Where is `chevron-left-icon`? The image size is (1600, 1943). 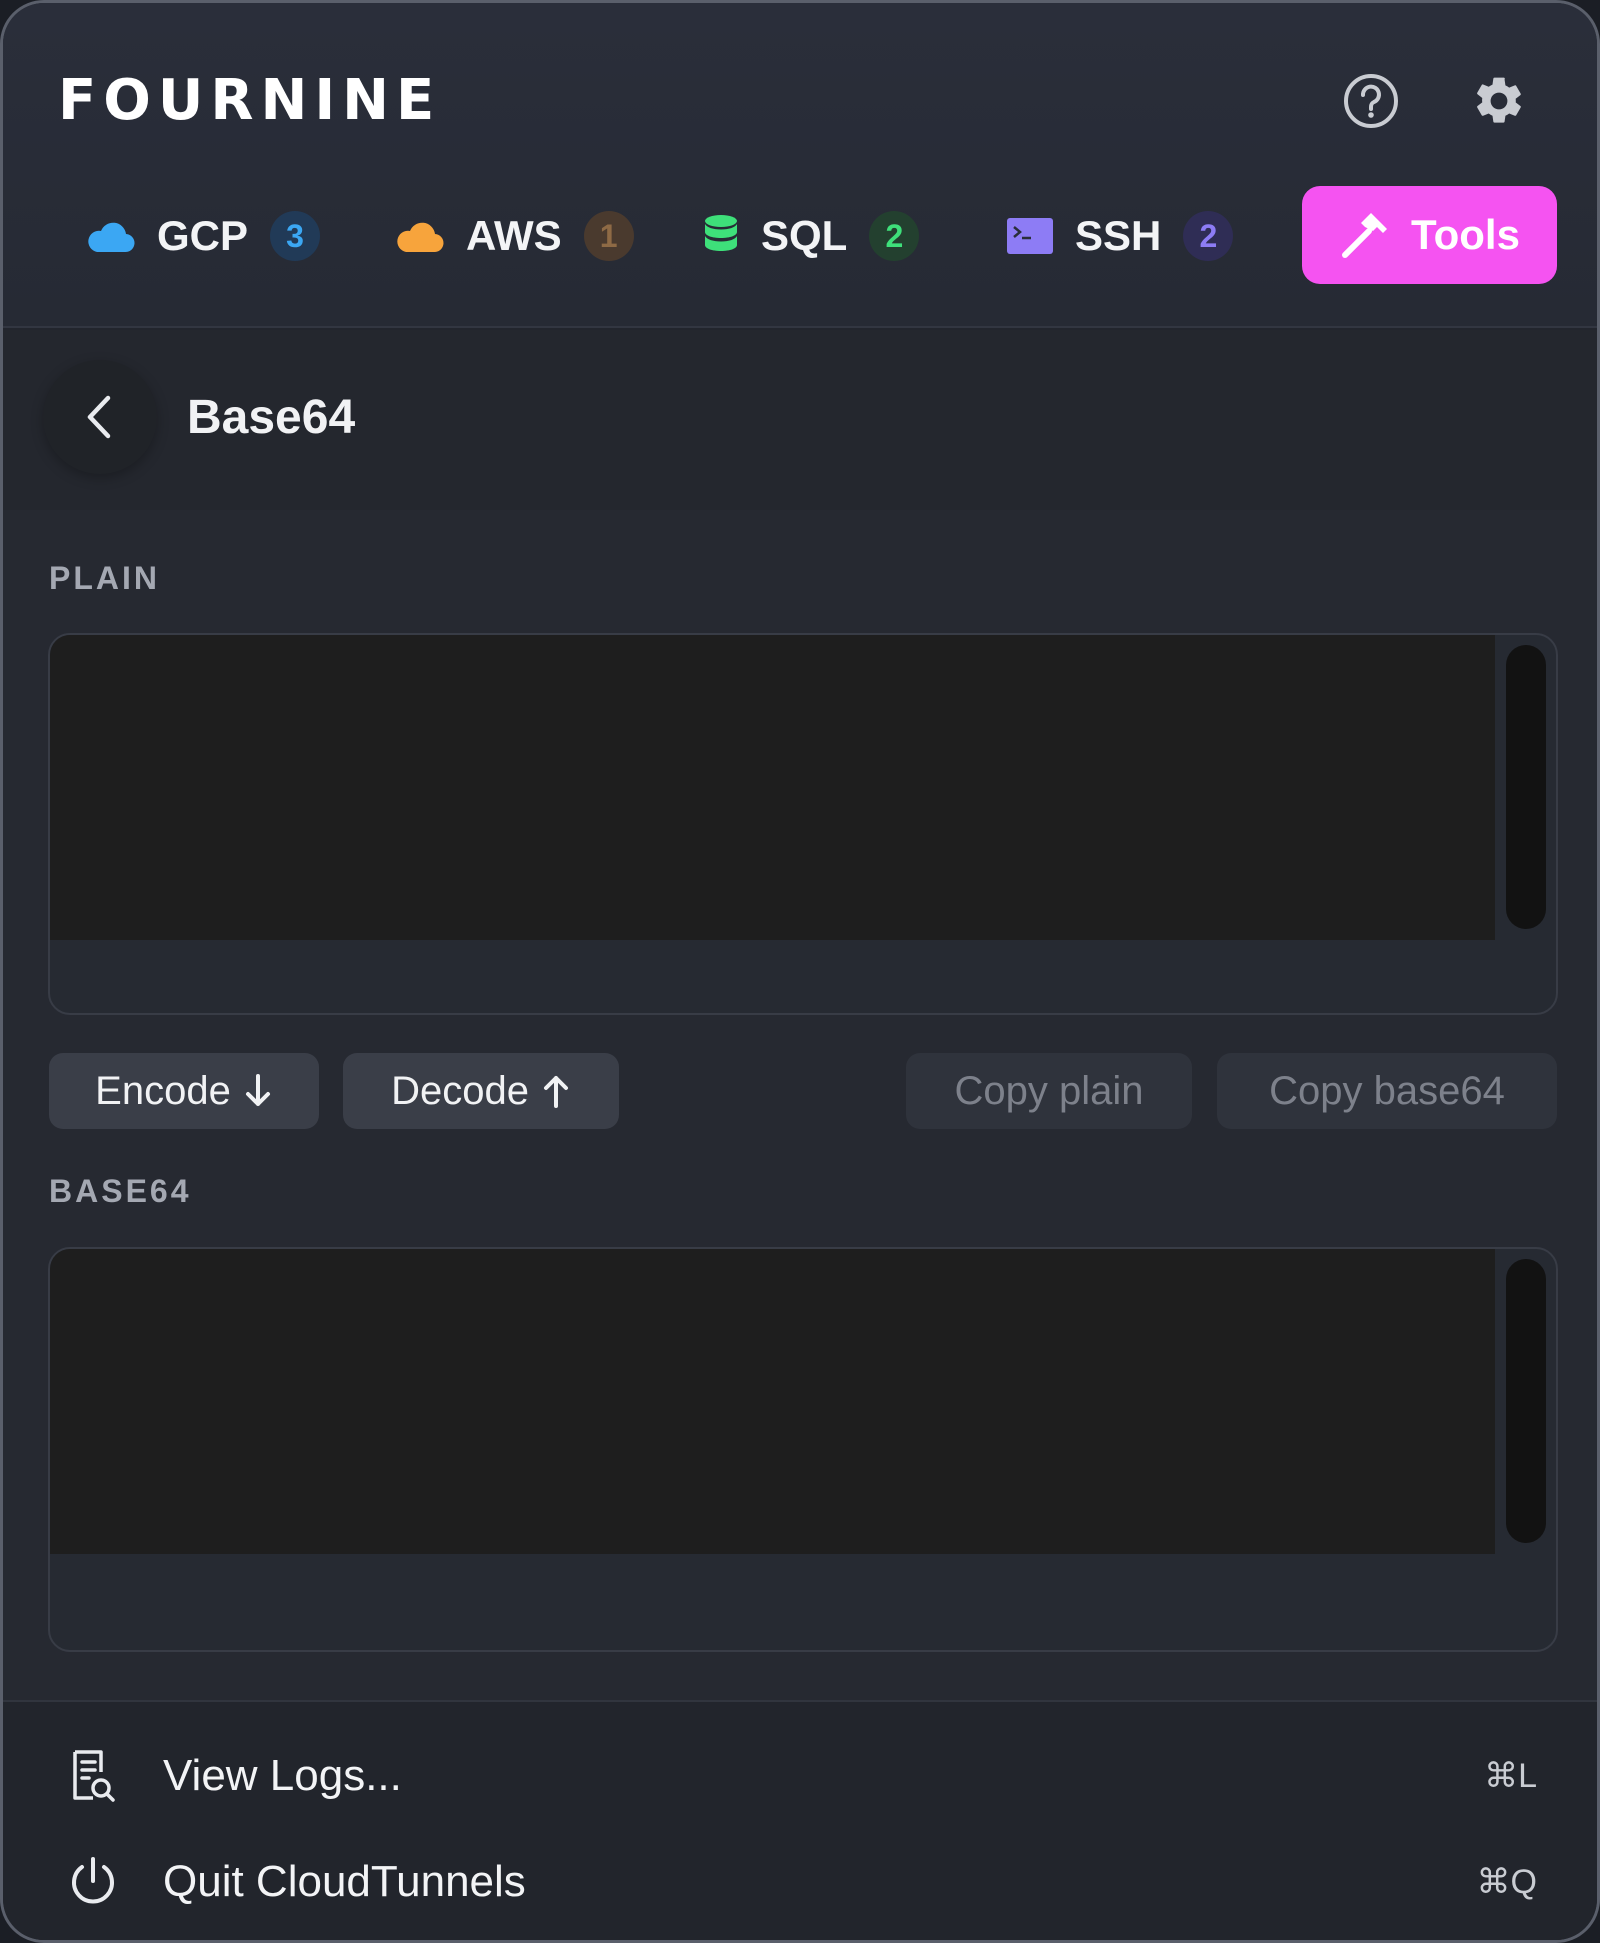
chevron-left-icon is located at coordinates (99, 417).